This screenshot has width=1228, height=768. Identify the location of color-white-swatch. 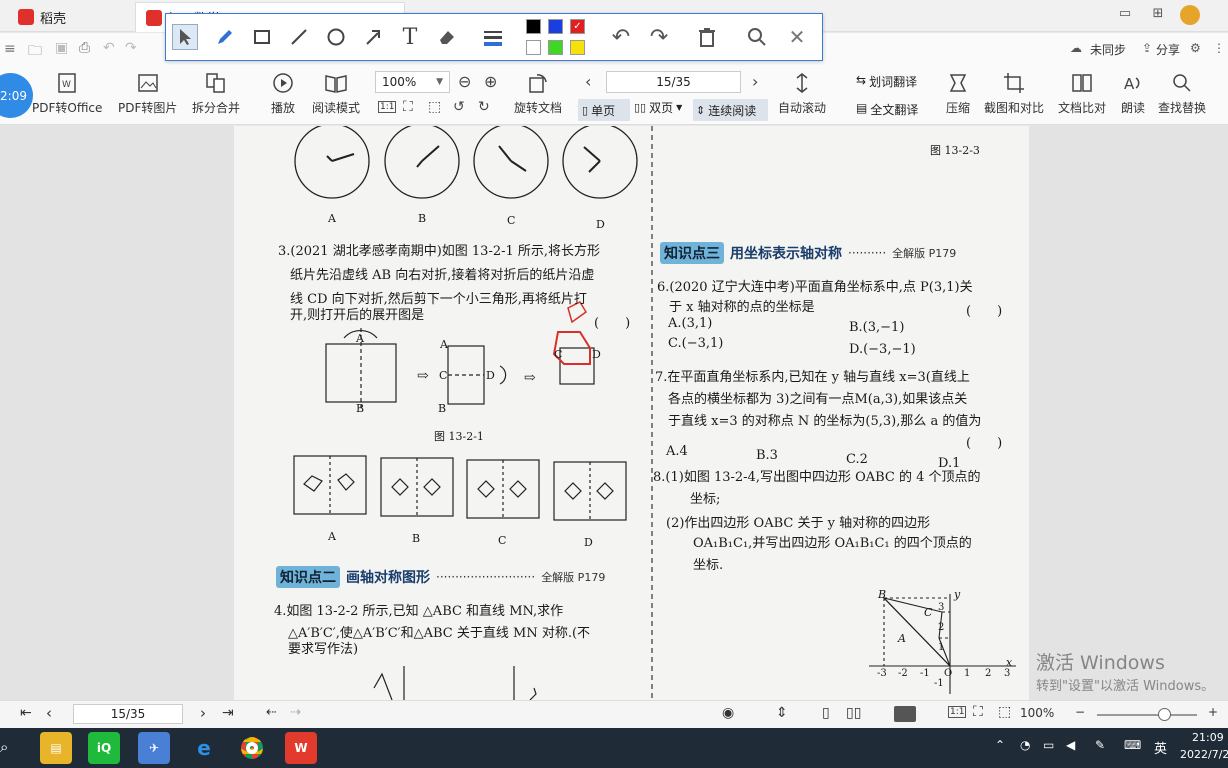
(533, 47).